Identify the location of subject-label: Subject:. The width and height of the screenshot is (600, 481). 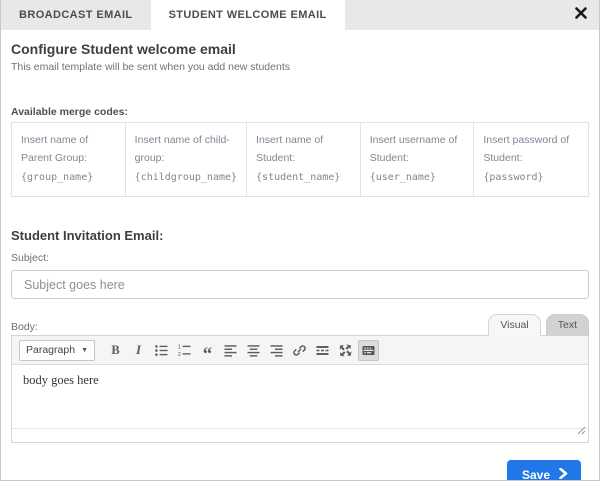
(30, 258).